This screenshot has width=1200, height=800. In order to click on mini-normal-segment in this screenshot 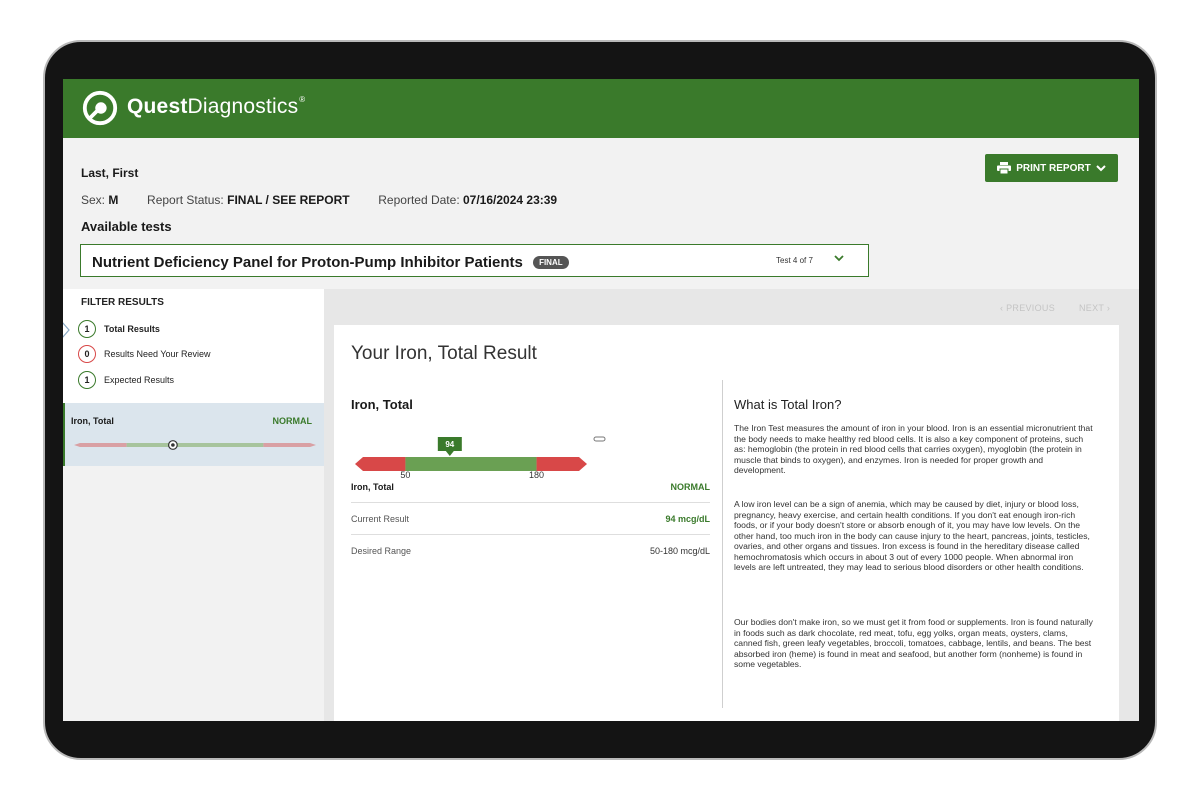, I will do `click(195, 445)`.